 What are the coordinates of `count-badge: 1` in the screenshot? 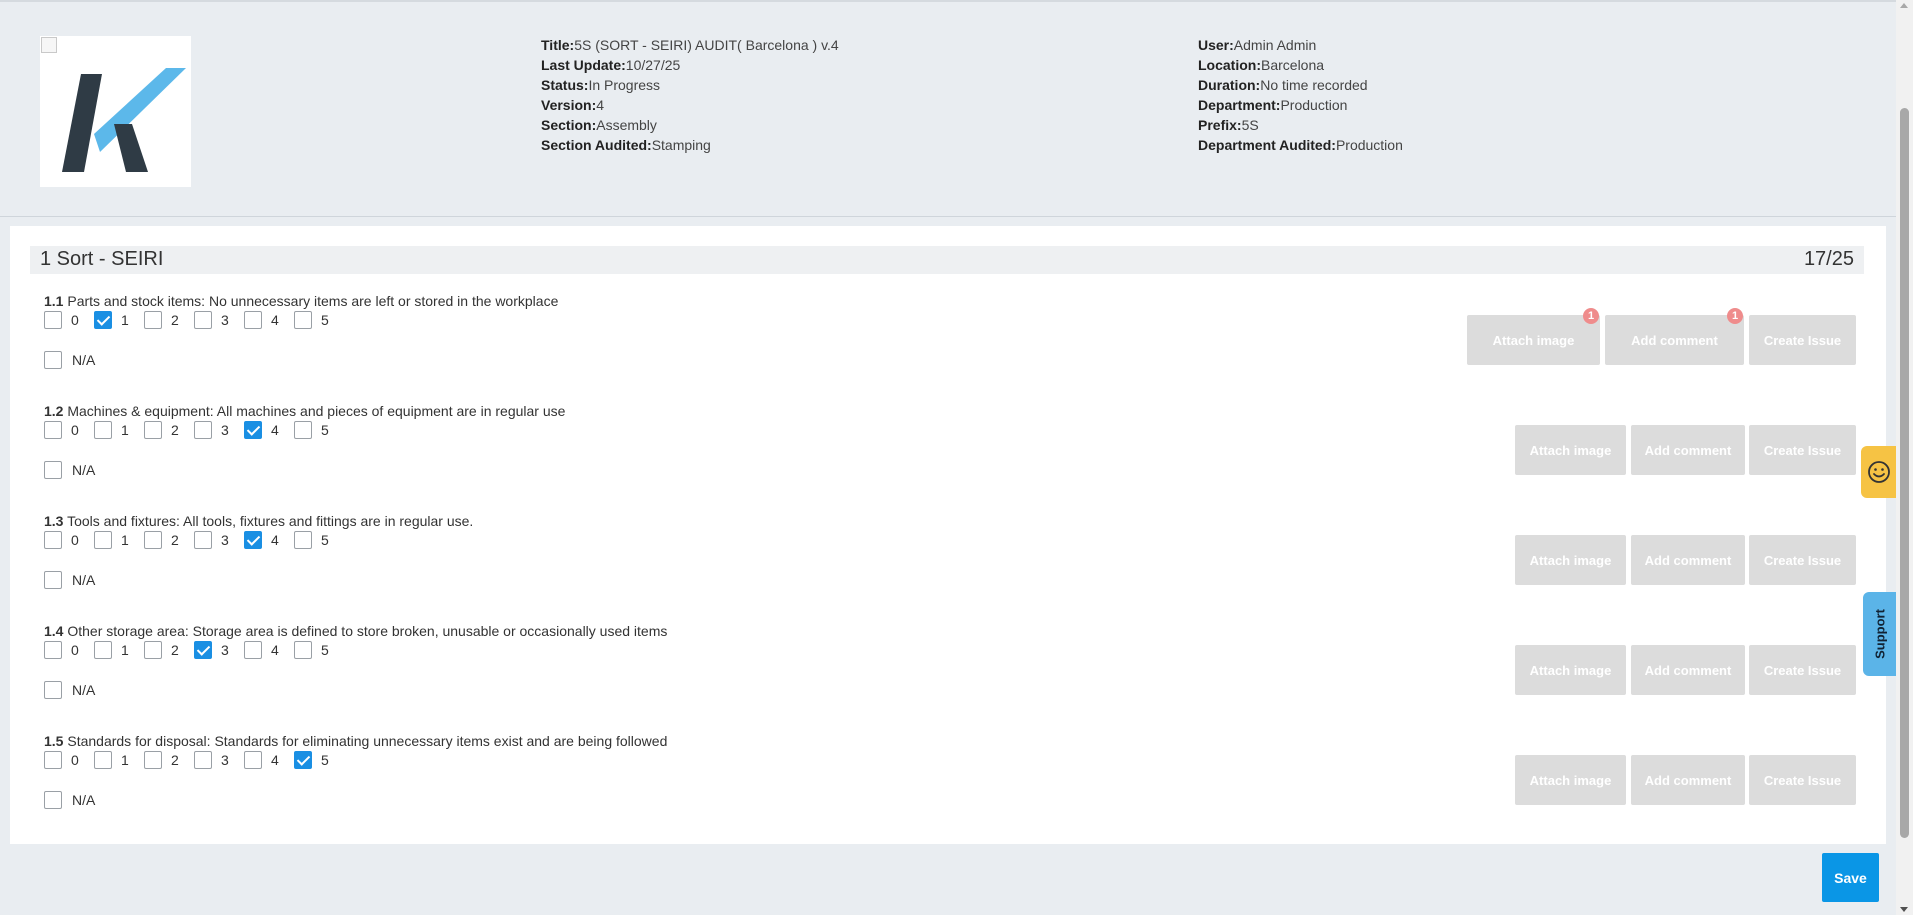 It's located at (1735, 316).